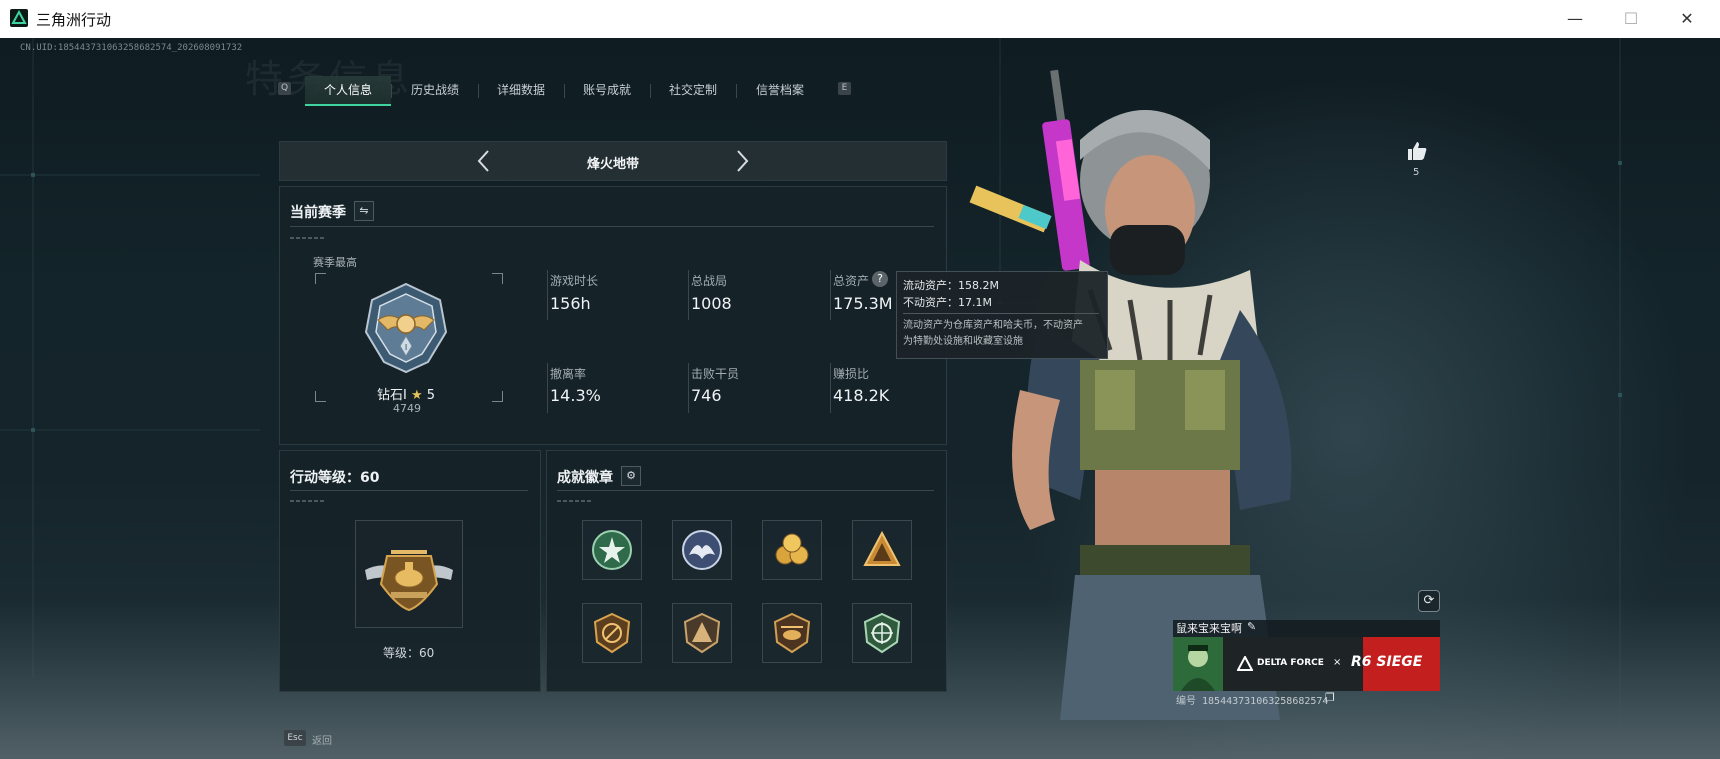 The height and width of the screenshot is (759, 1720). Describe the element at coordinates (880, 279) in the screenshot. I see `help-icon: ?` at that location.